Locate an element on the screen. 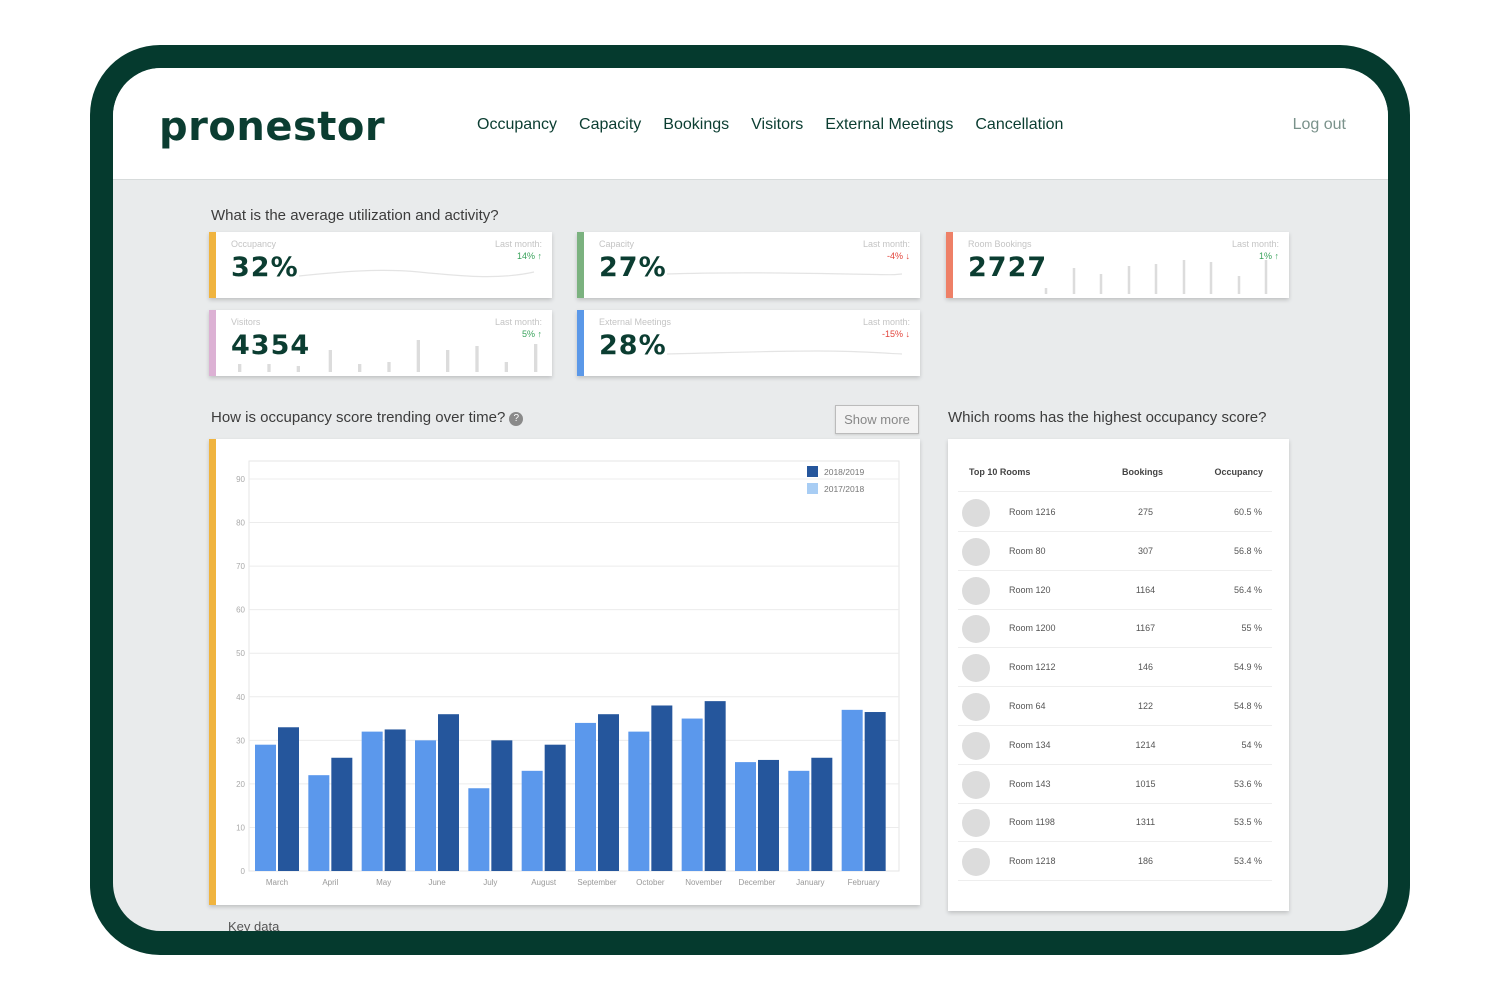 The image size is (1500, 1000). bar-may-2018-2019 is located at coordinates (395, 800).